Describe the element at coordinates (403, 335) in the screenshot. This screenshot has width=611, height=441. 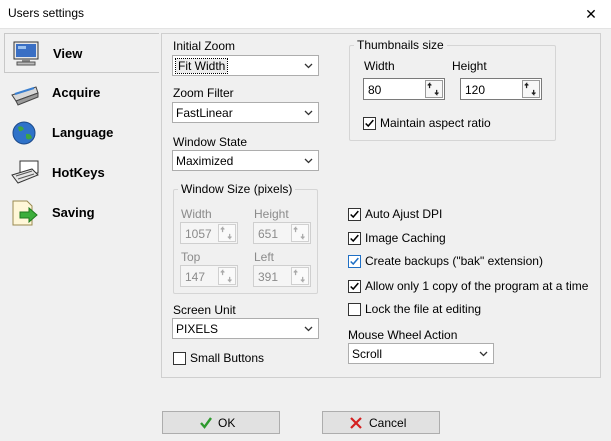
I see `mouse-wheel-label: Mouse Wheel Action` at that location.